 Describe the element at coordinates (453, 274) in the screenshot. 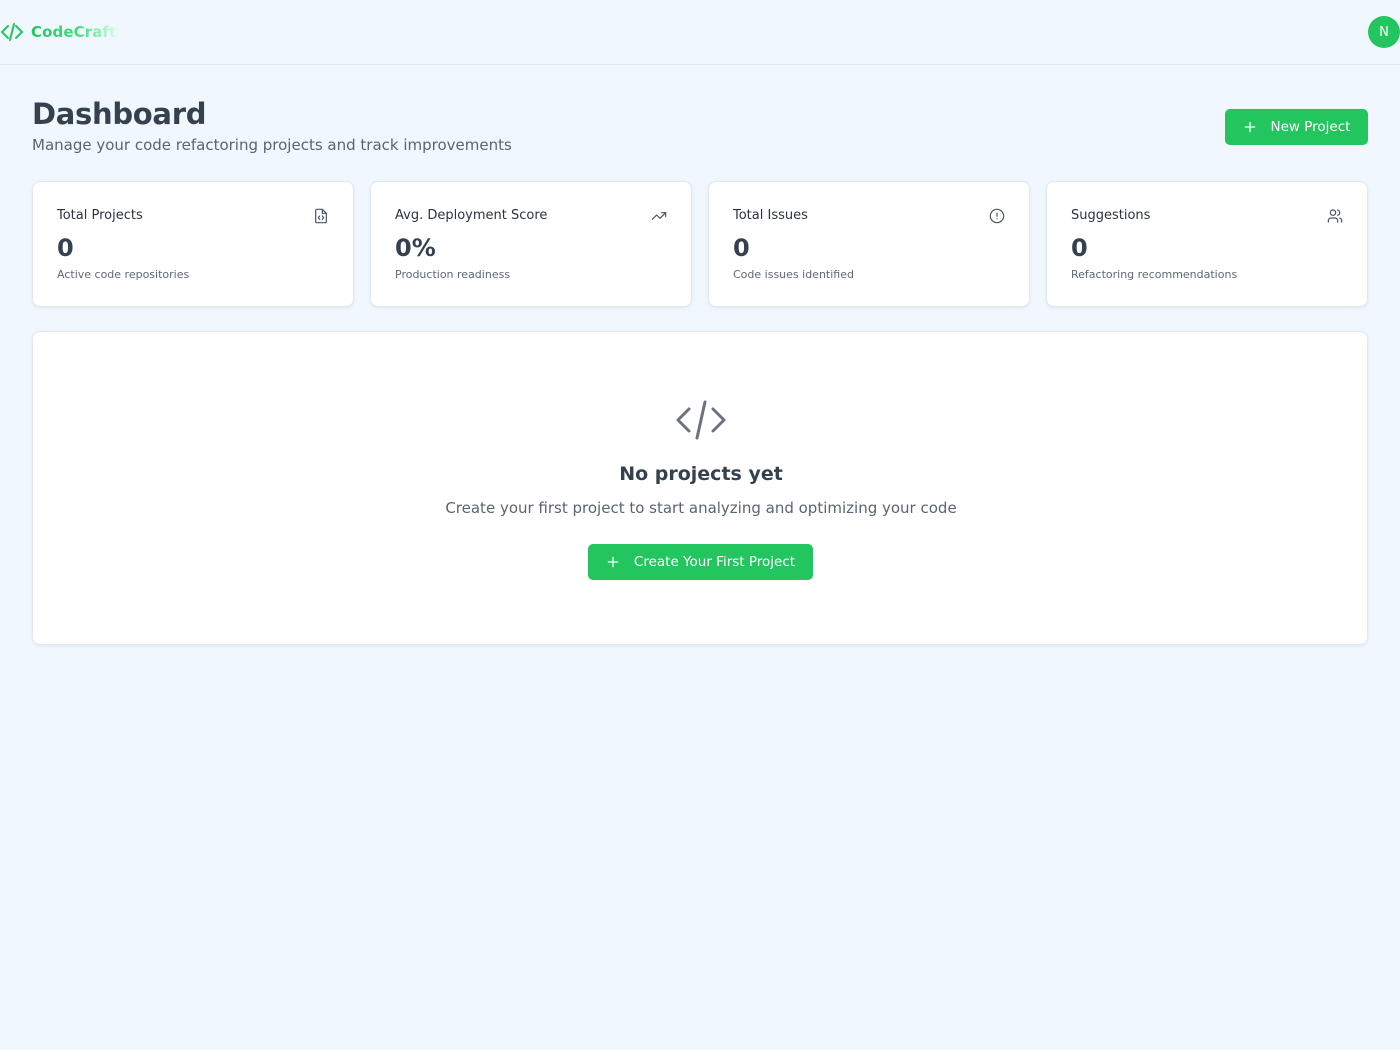

I see `stat-description: Production readiness` at that location.